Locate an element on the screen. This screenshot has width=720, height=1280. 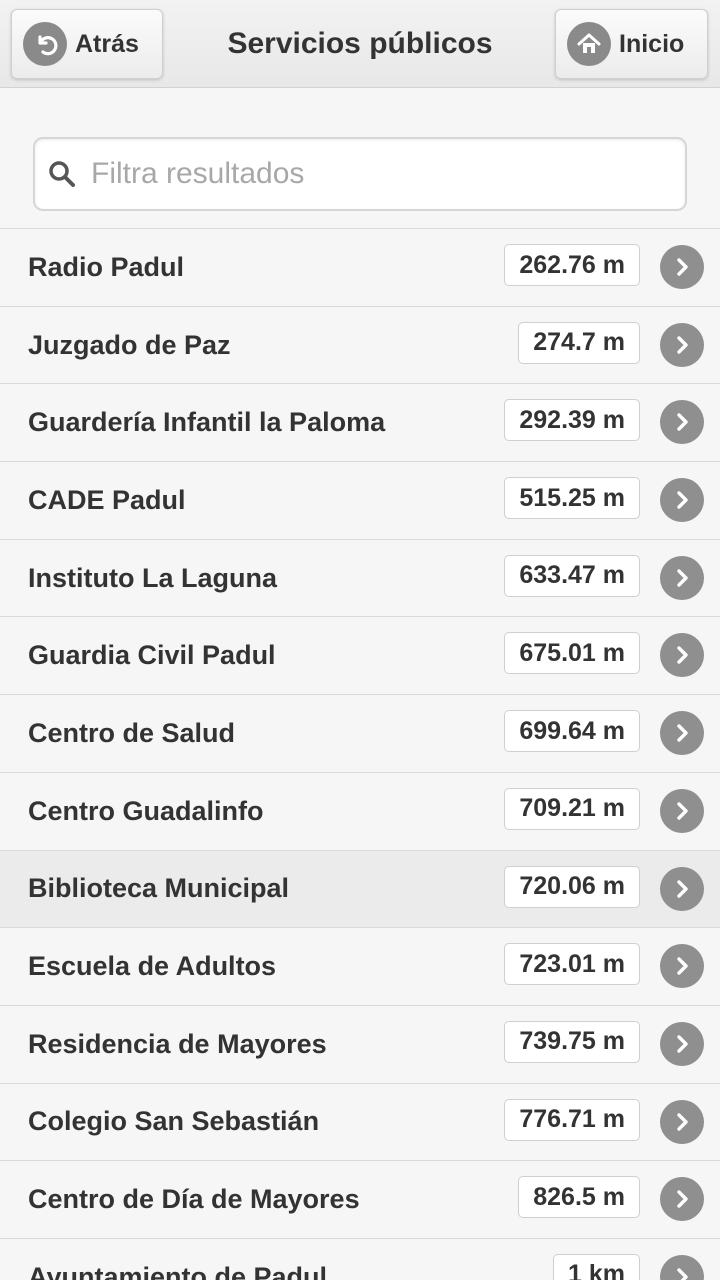
distance-badge: 515.25 m is located at coordinates (572, 498).